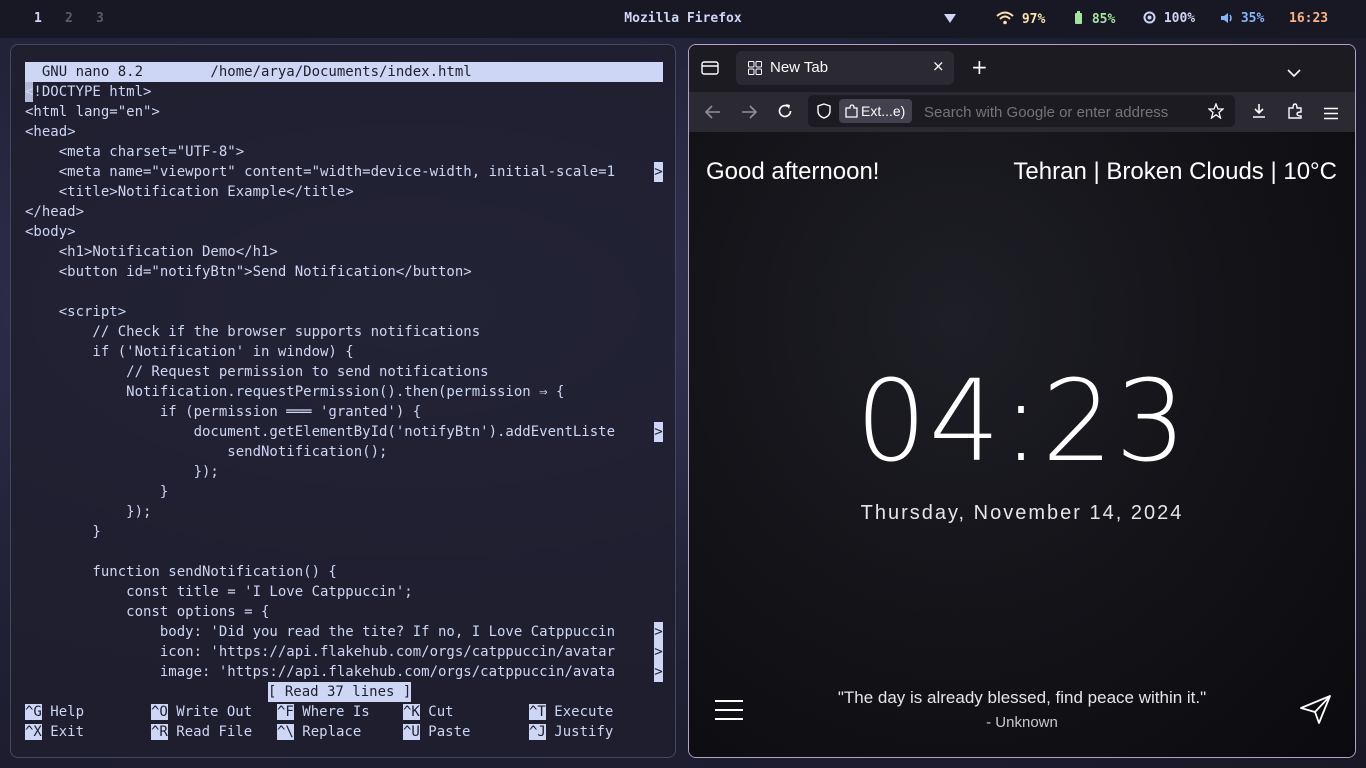 The width and height of the screenshot is (1366, 768). I want to click on shortcut-key: ^F, so click(285, 712).